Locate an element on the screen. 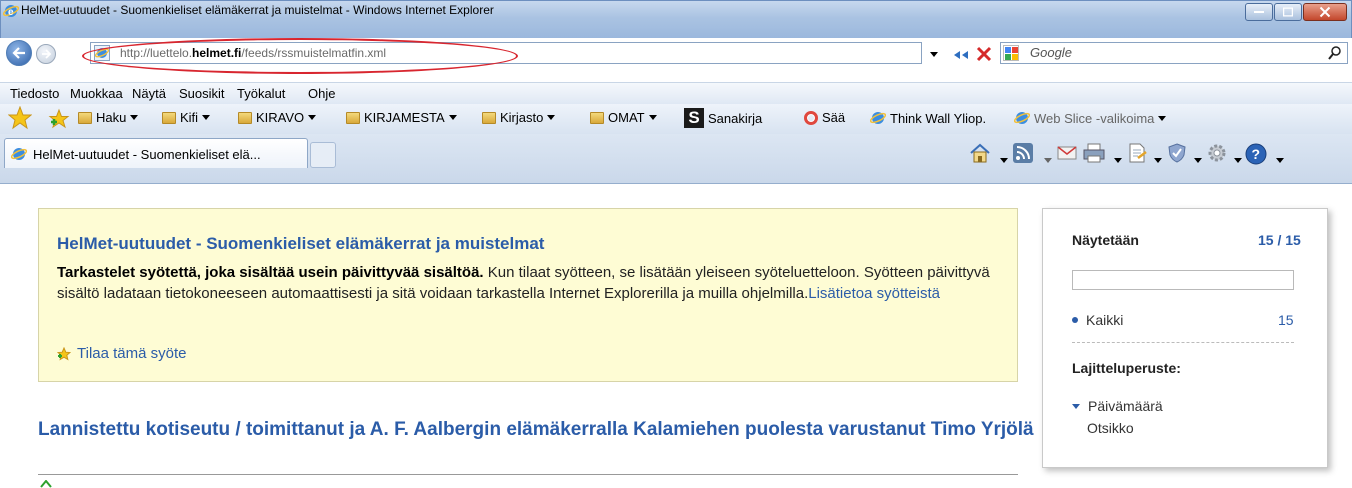 The image size is (1352, 488). fav-kifi: Kifi is located at coordinates (186, 117).